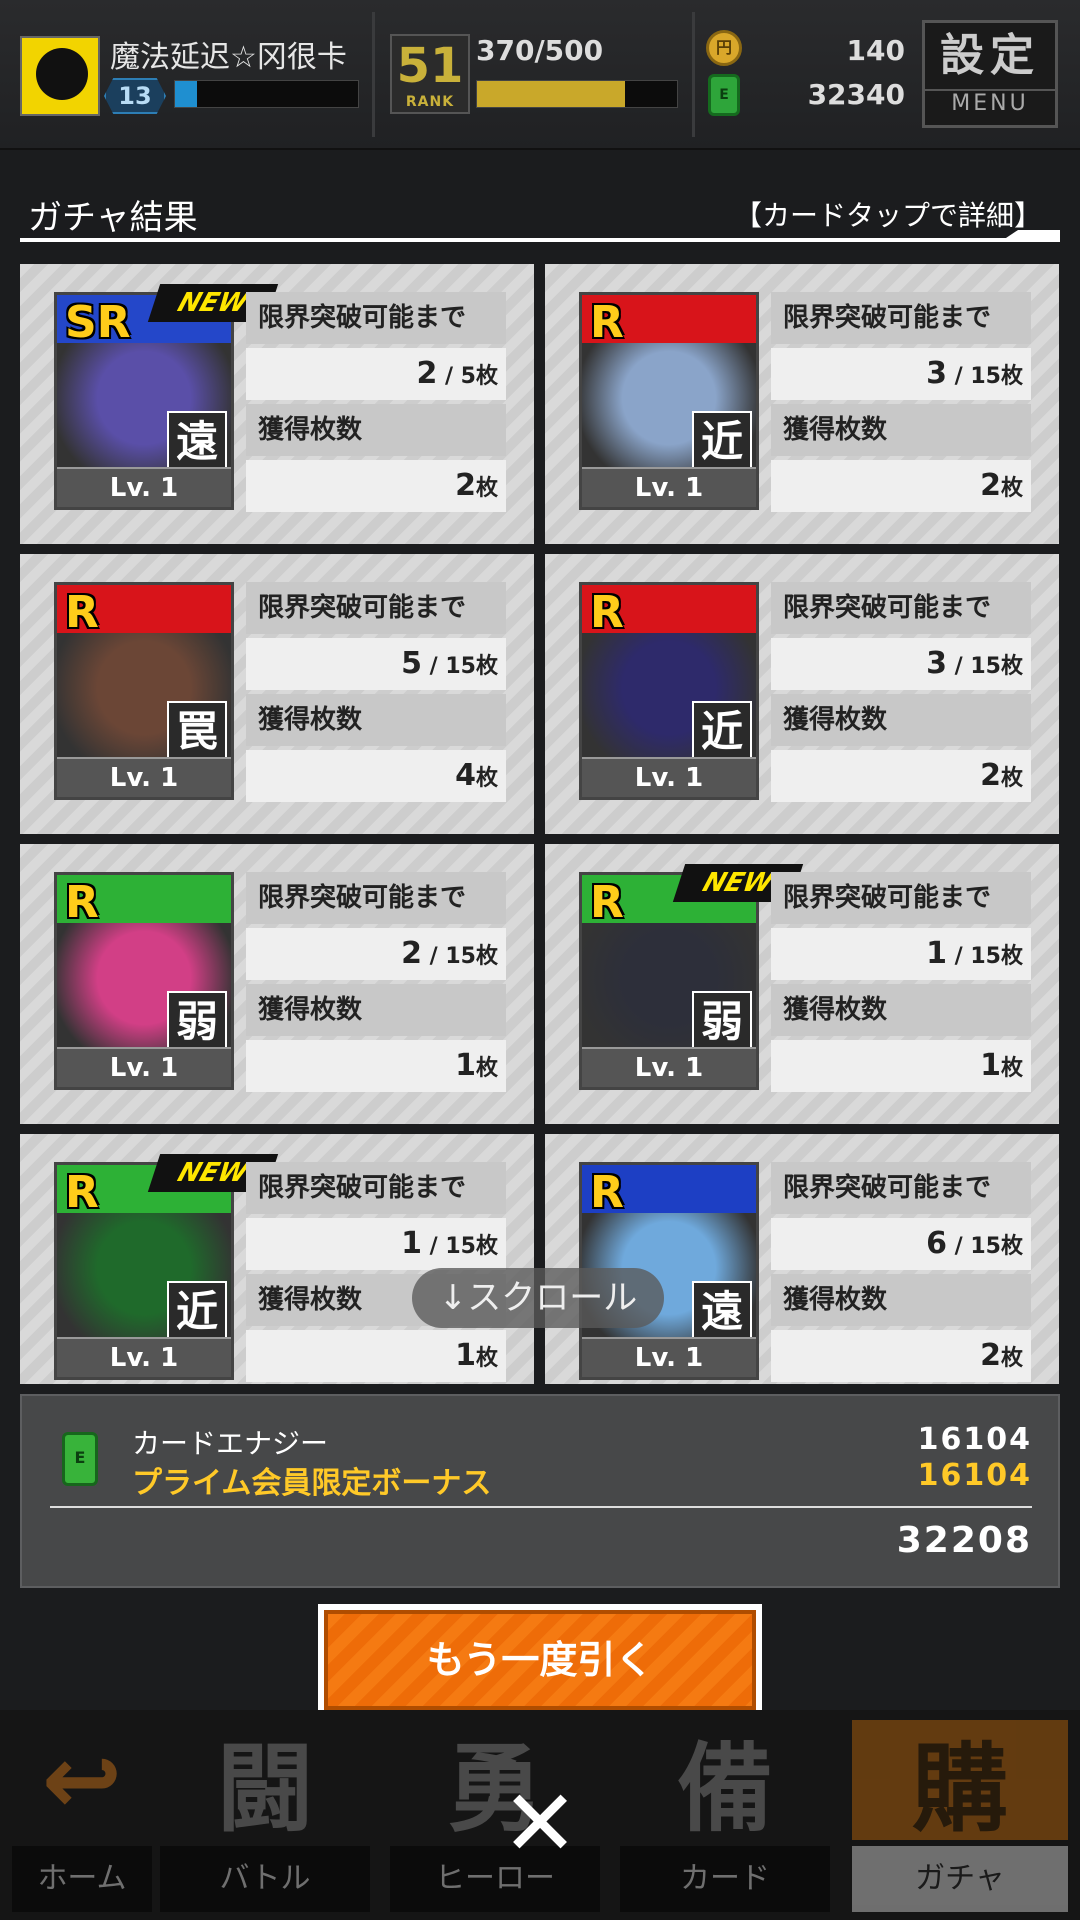  What do you see at coordinates (277, 1259) in the screenshot?
I see `gacha-result-card: R 近 Lv. 1 NEW 限界突破可能まで 1 / 15枚 獲得枚数 1枚` at bounding box center [277, 1259].